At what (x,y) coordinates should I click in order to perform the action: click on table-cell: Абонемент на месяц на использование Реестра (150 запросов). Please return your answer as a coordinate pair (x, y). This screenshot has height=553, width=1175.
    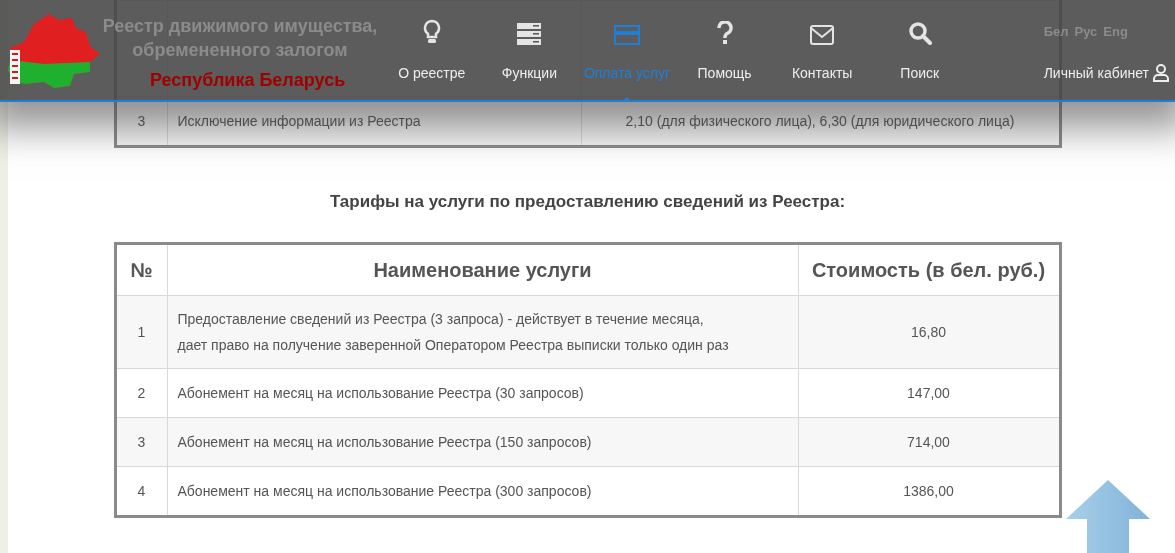
    Looking at the image, I should click on (482, 442).